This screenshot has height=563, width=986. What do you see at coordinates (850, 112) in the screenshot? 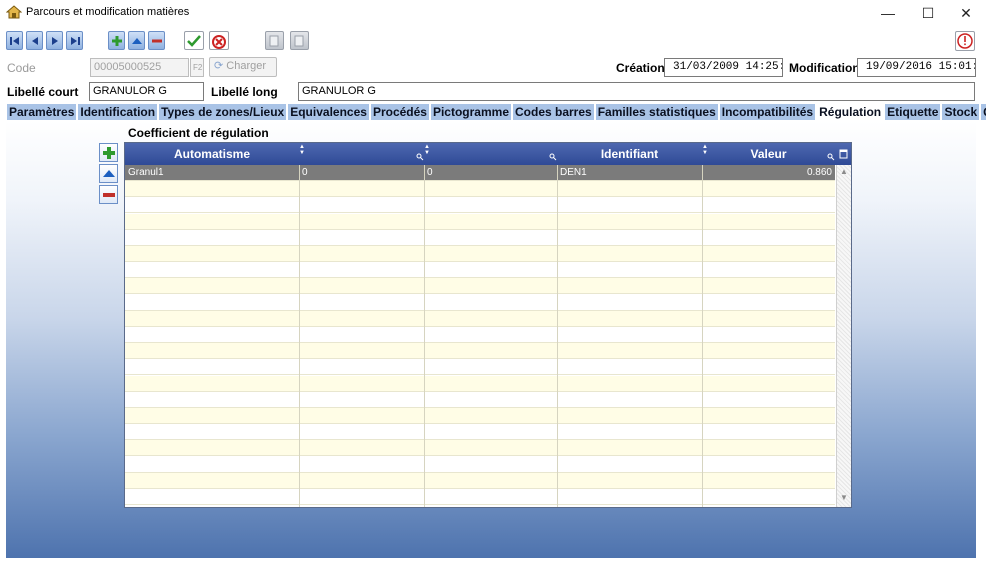
I see `tab-9: Régulation` at bounding box center [850, 112].